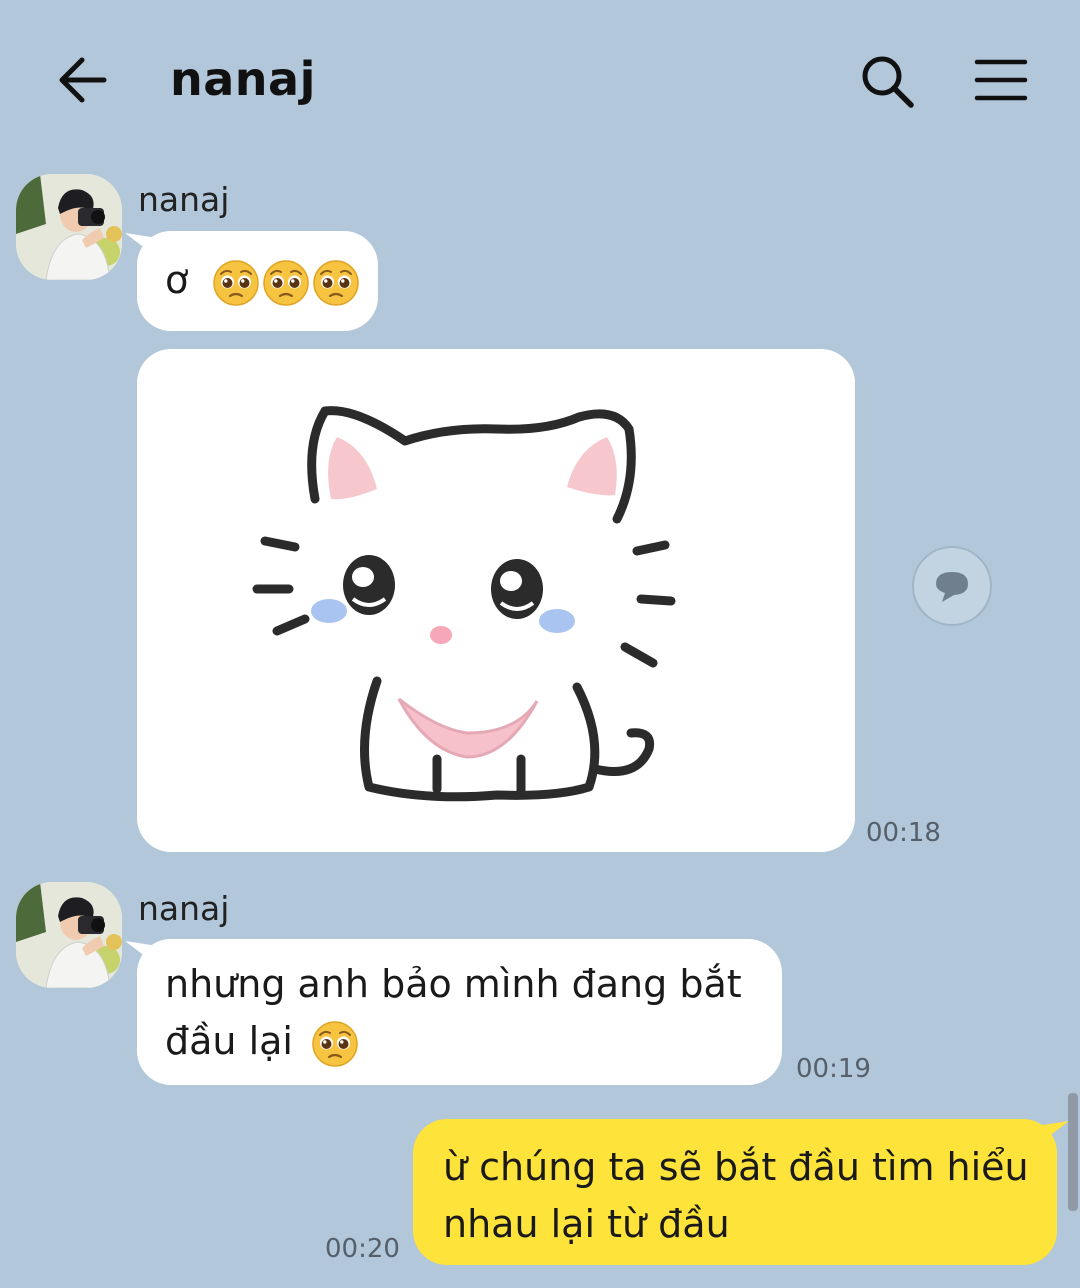 The width and height of the screenshot is (1080, 1288). What do you see at coordinates (888, 82) in the screenshot?
I see `search-icon` at bounding box center [888, 82].